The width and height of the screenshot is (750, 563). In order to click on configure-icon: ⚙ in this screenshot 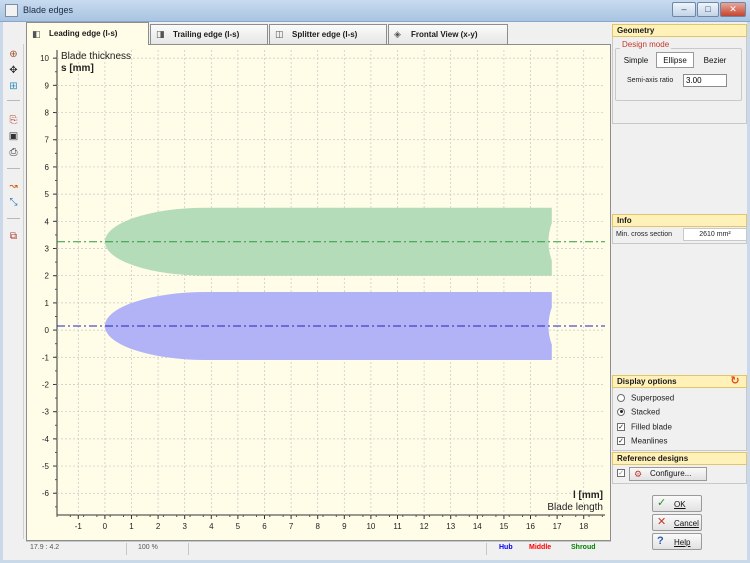, I will do `click(638, 474)`.